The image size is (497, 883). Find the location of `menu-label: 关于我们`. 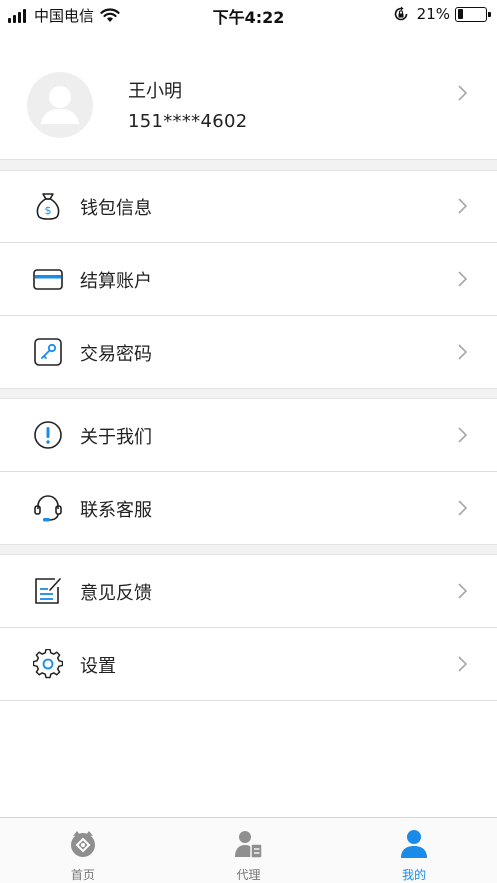

menu-label: 关于我们 is located at coordinates (116, 437).